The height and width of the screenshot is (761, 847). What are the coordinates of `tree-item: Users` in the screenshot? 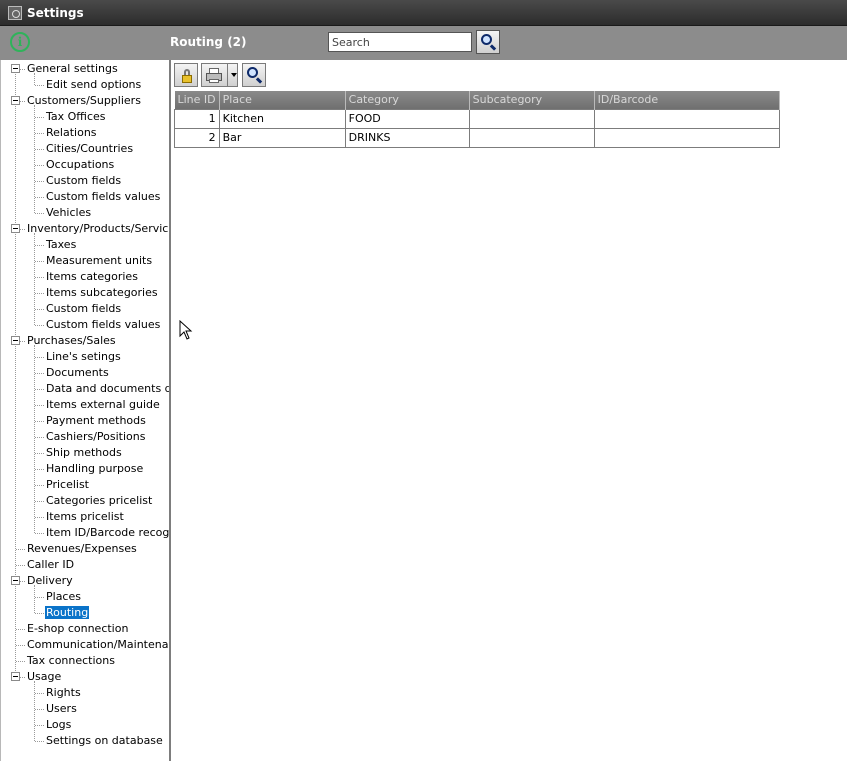 It's located at (61, 709).